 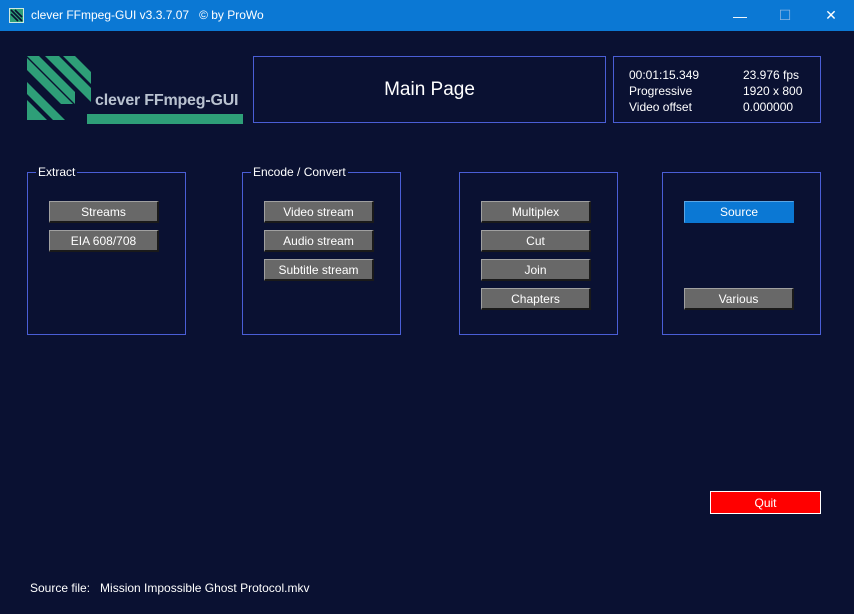 What do you see at coordinates (147, 15) in the screenshot?
I see `window-title: clever FFmpeg-GUI v3.3.7.07 © by ProWo` at bounding box center [147, 15].